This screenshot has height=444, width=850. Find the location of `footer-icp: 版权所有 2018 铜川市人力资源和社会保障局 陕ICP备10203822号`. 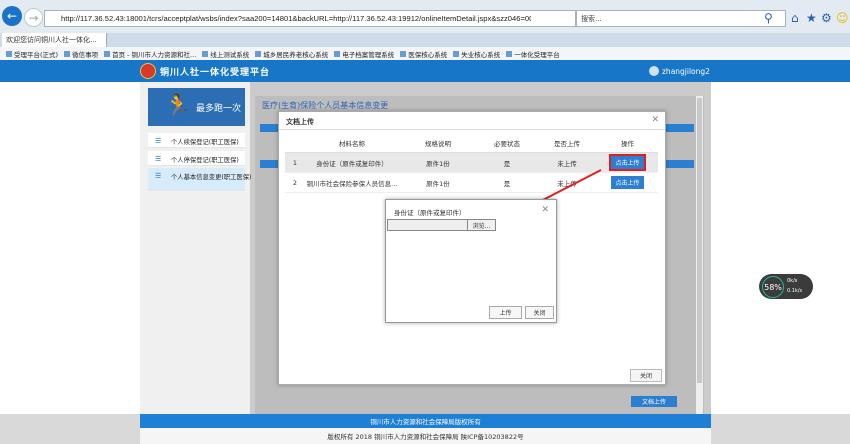

footer-icp: 版权所有 2018 铜川市人力资源和社会保障局 陕ICP备10203822号 is located at coordinates (425, 437).